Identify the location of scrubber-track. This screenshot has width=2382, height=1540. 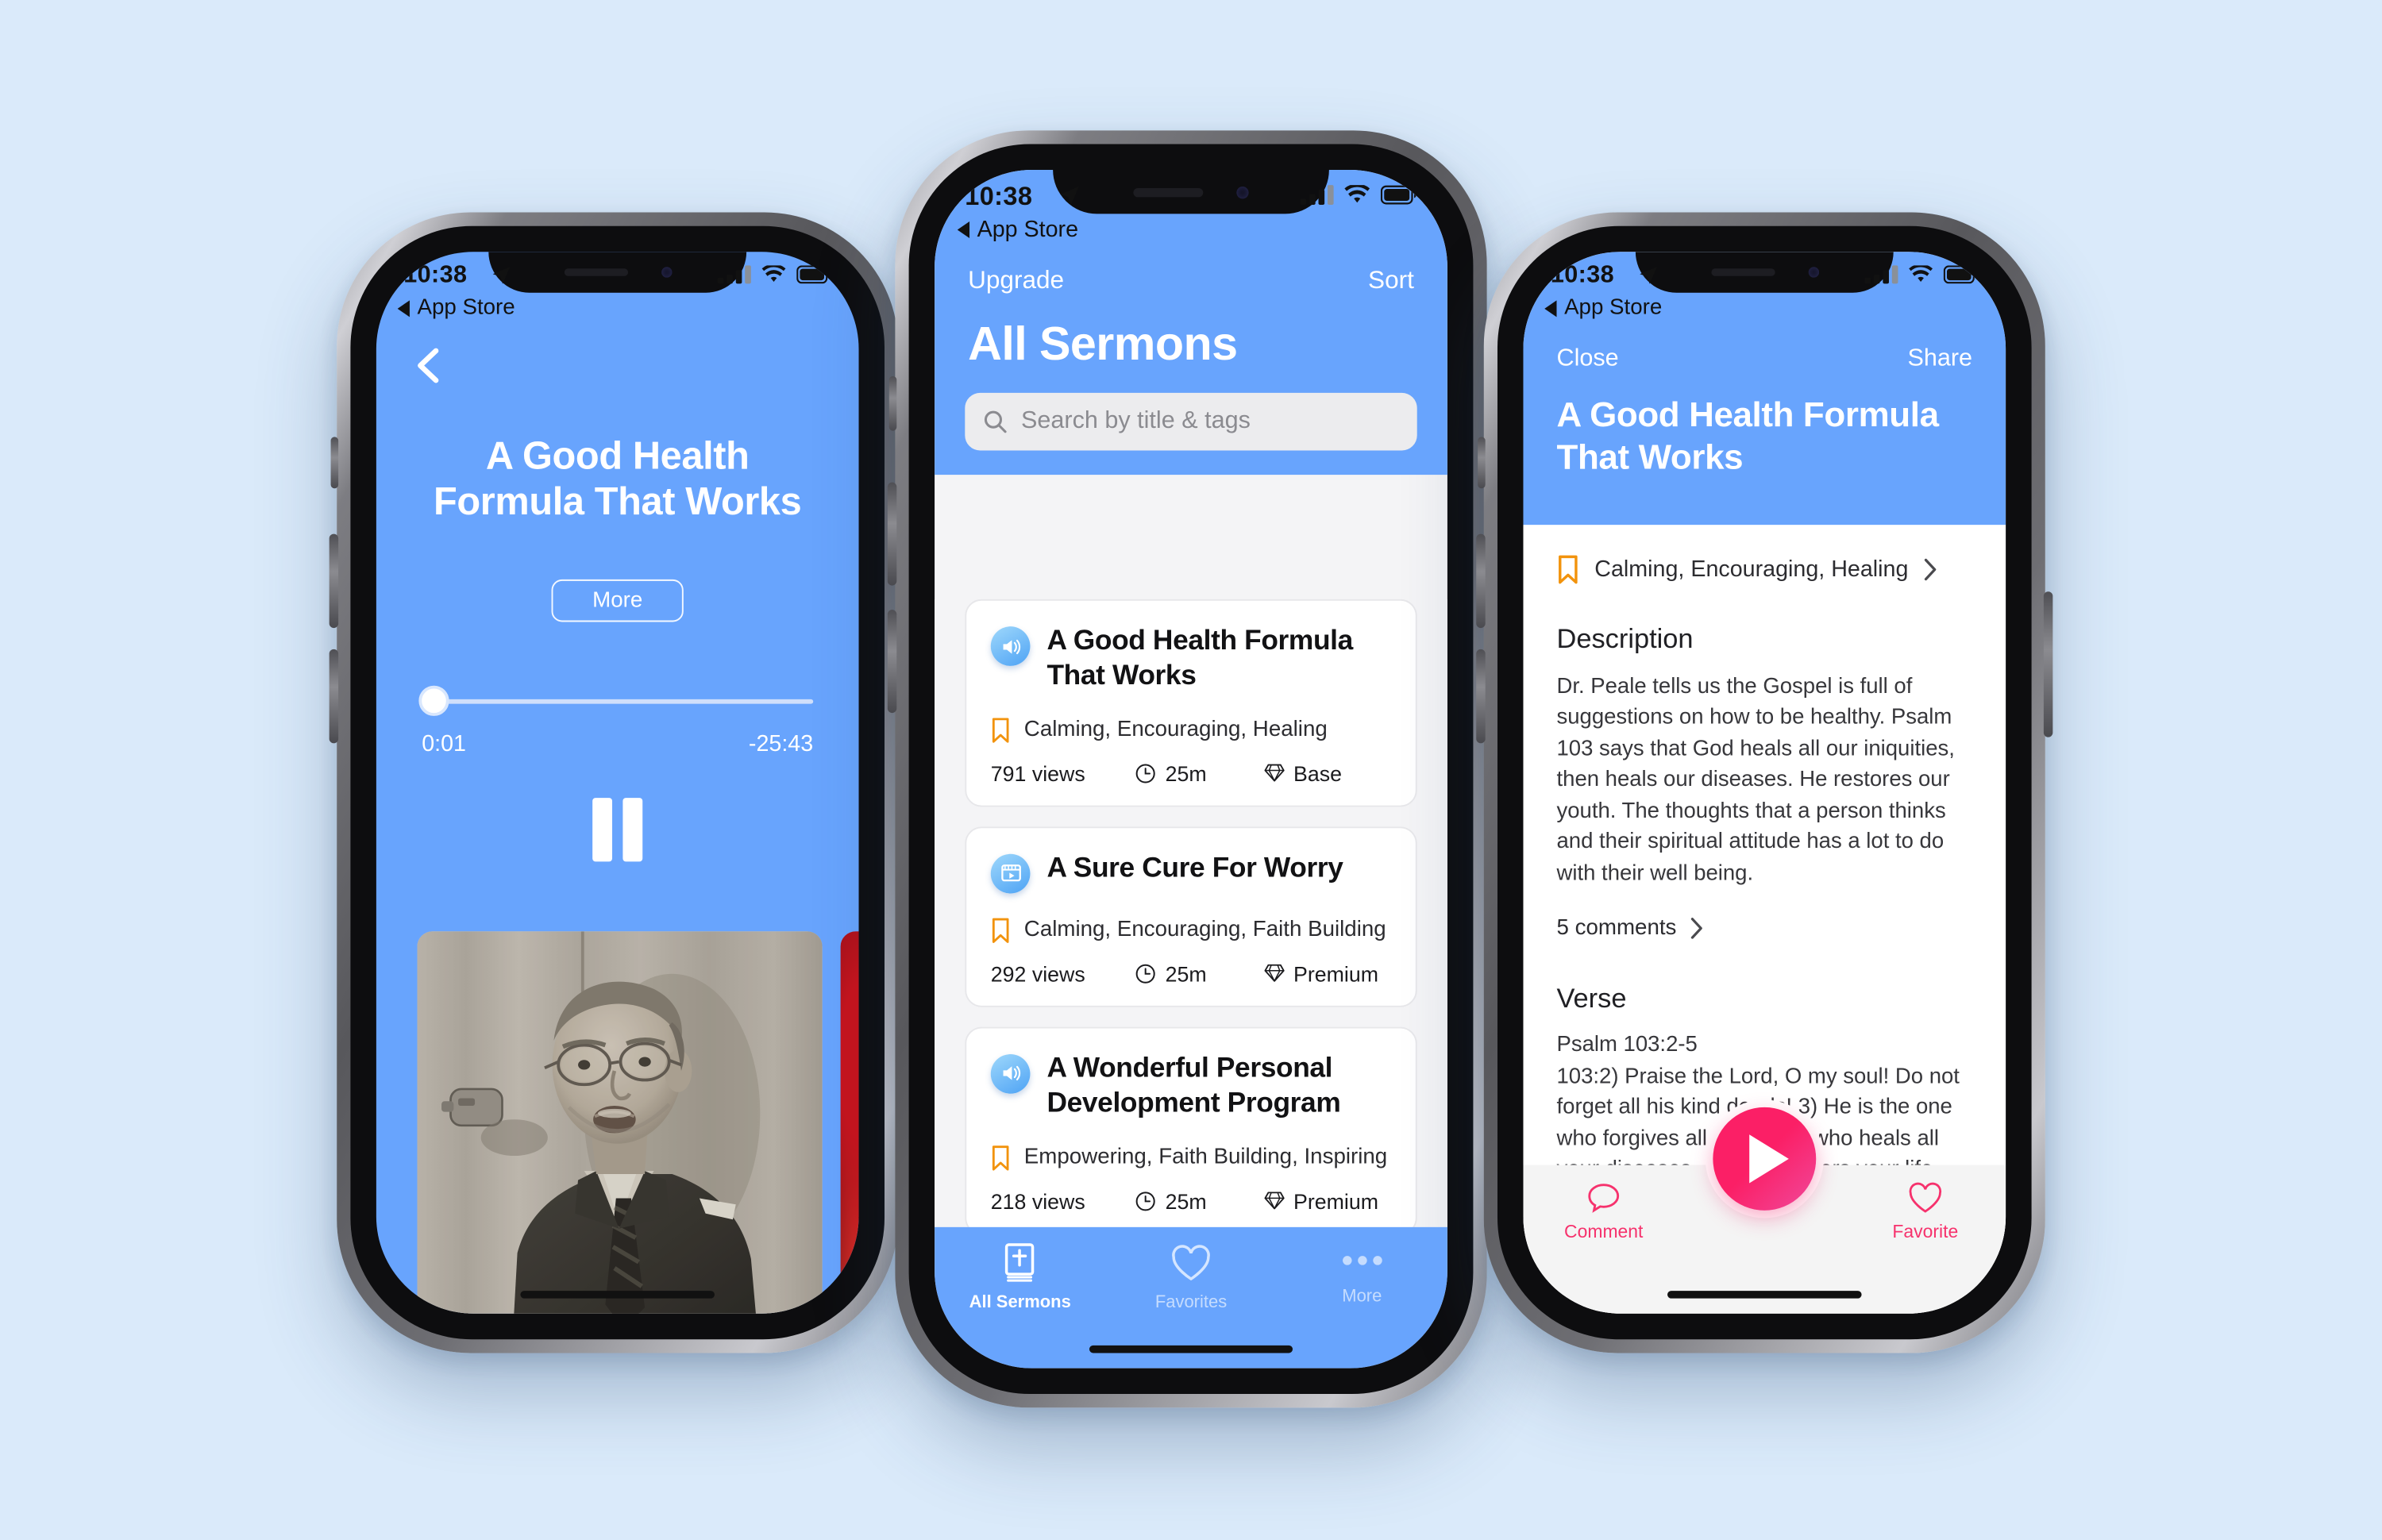
(618, 701).